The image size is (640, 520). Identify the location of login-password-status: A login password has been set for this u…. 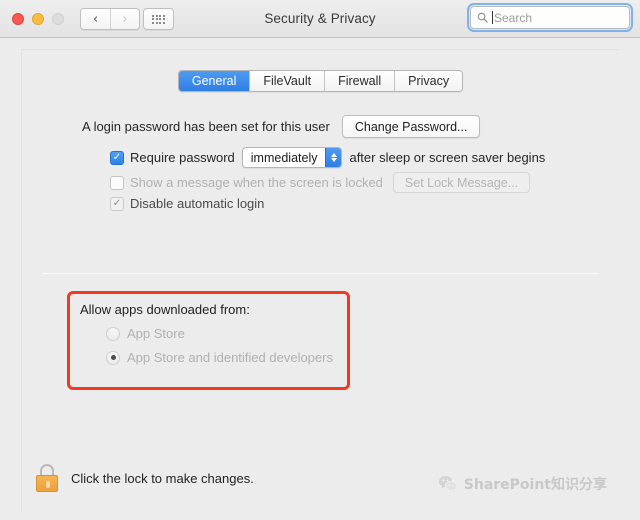
(206, 126).